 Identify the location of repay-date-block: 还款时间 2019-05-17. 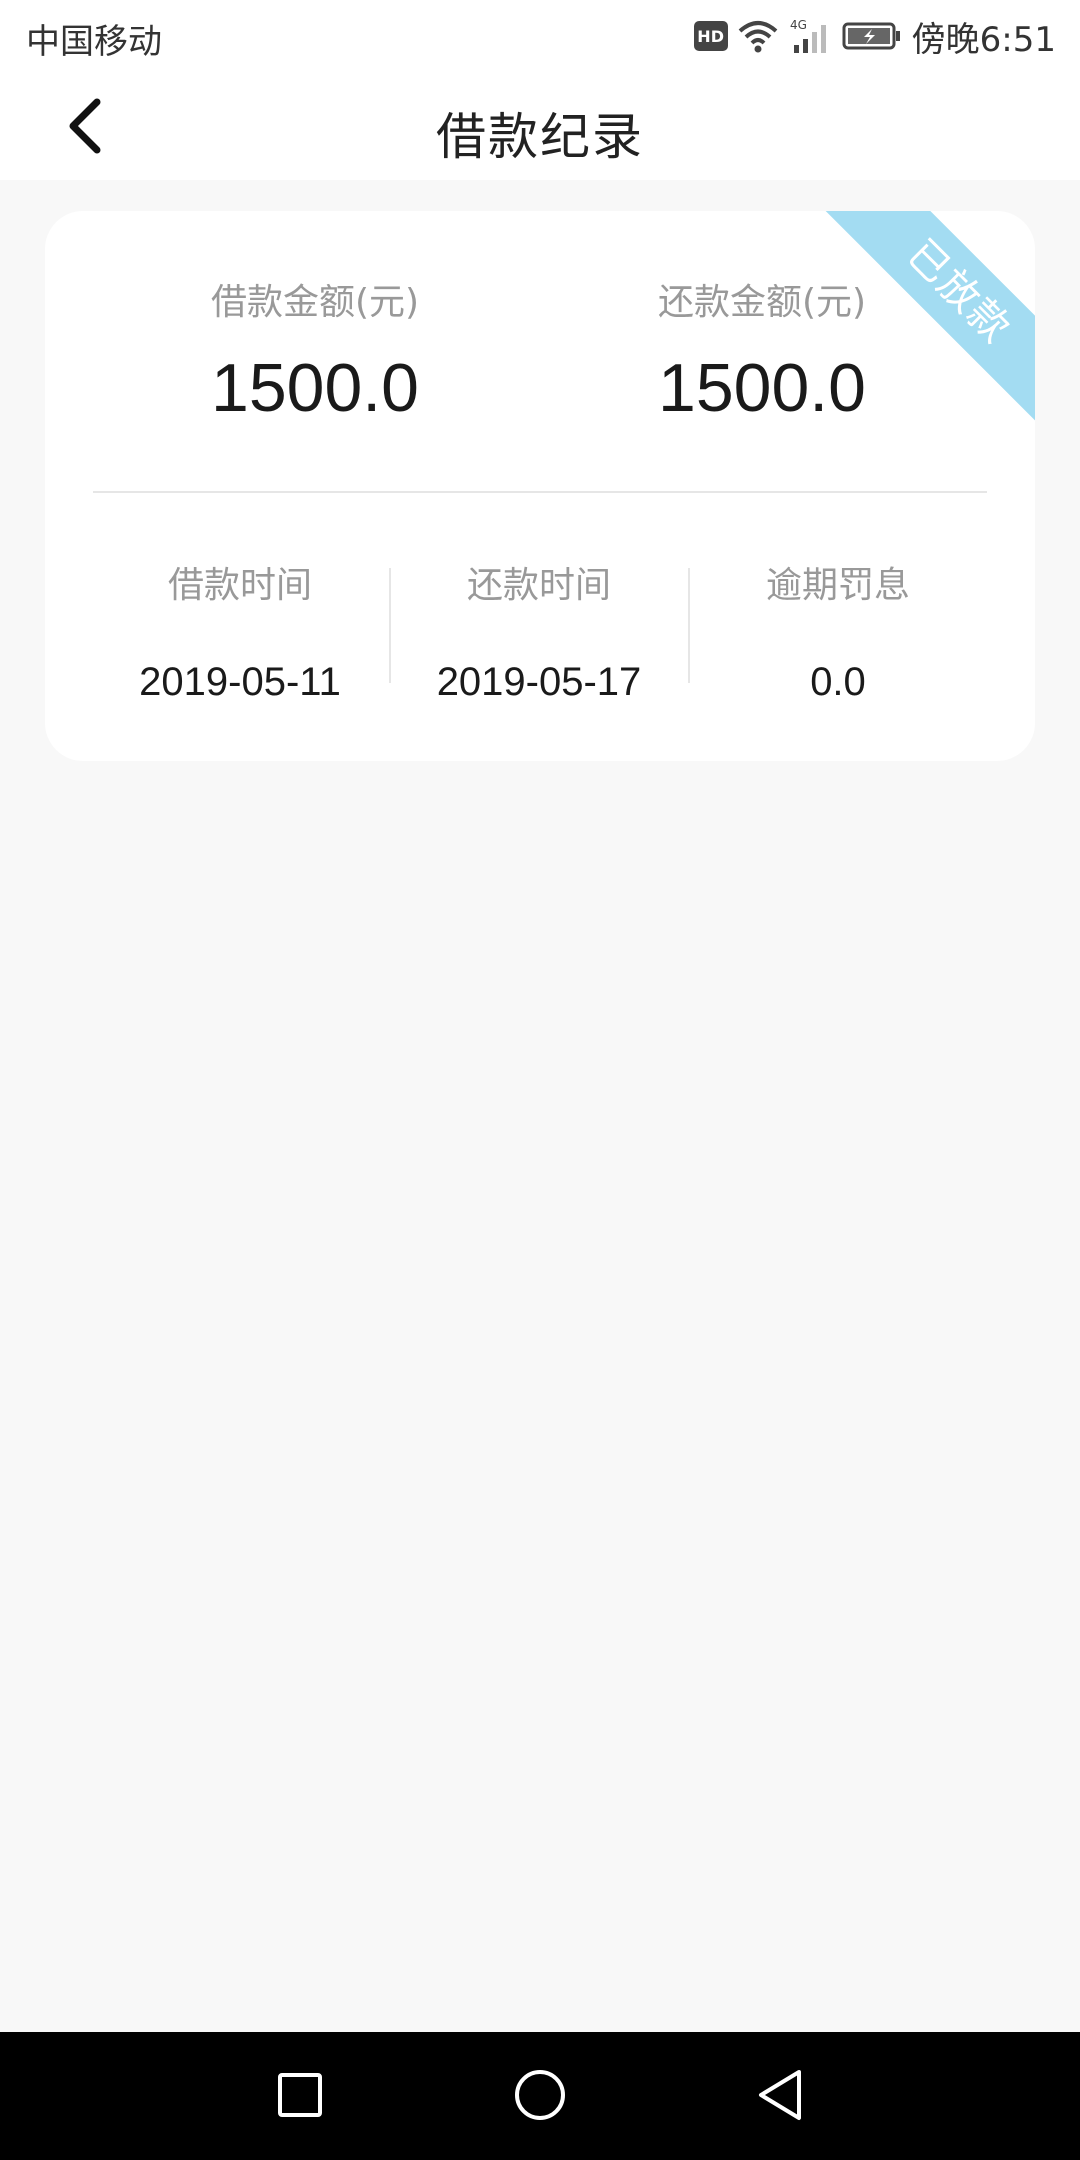
(539, 630).